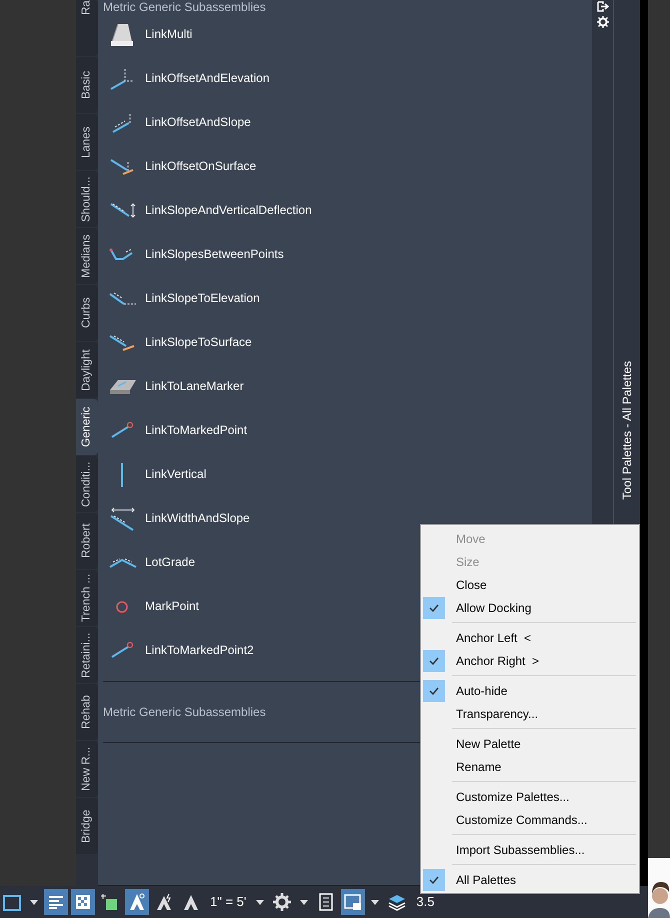  I want to click on tool-item: LinkToMarkedPoint, so click(196, 430).